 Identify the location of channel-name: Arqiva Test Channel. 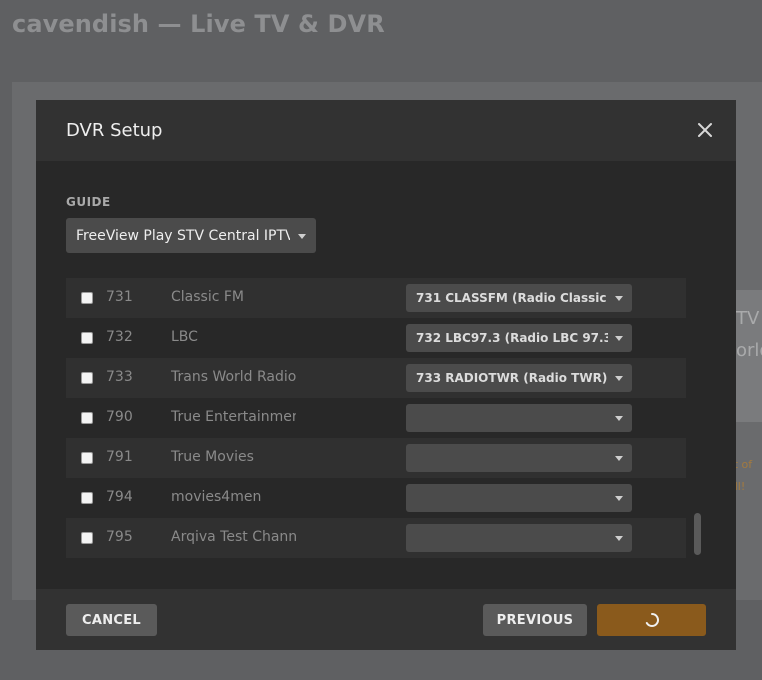
(233, 537).